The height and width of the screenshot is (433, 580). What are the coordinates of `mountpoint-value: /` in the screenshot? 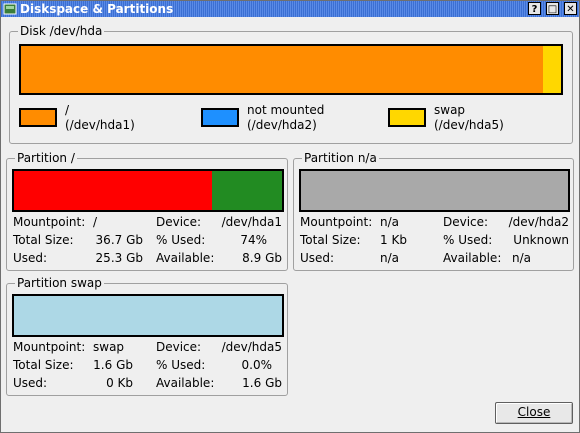 It's located at (95, 222).